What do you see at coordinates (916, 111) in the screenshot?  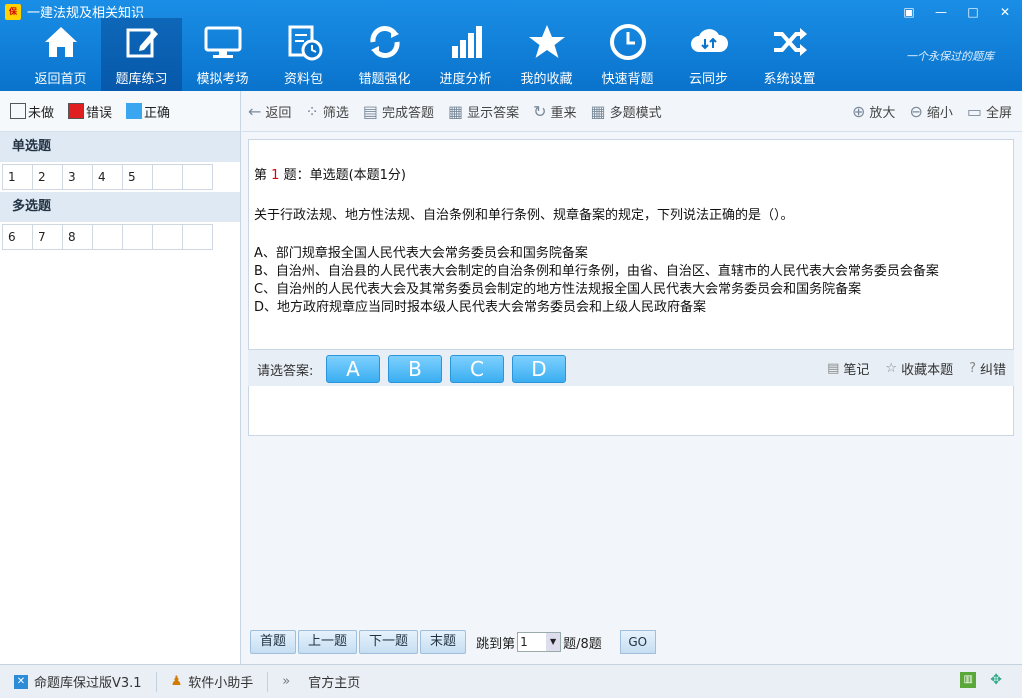 I see `zoom-out-icon: ⊖` at bounding box center [916, 111].